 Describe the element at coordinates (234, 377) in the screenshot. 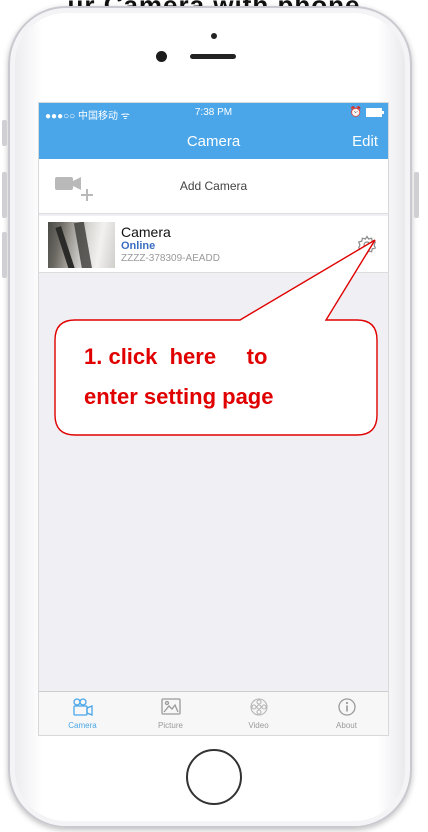

I see `annotation-text: 1. click here to enter setting page` at that location.